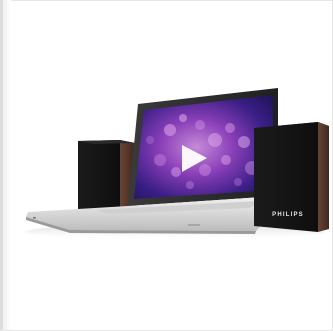 The height and width of the screenshot is (331, 333). I want to click on laptop-status-light, so click(34, 218).